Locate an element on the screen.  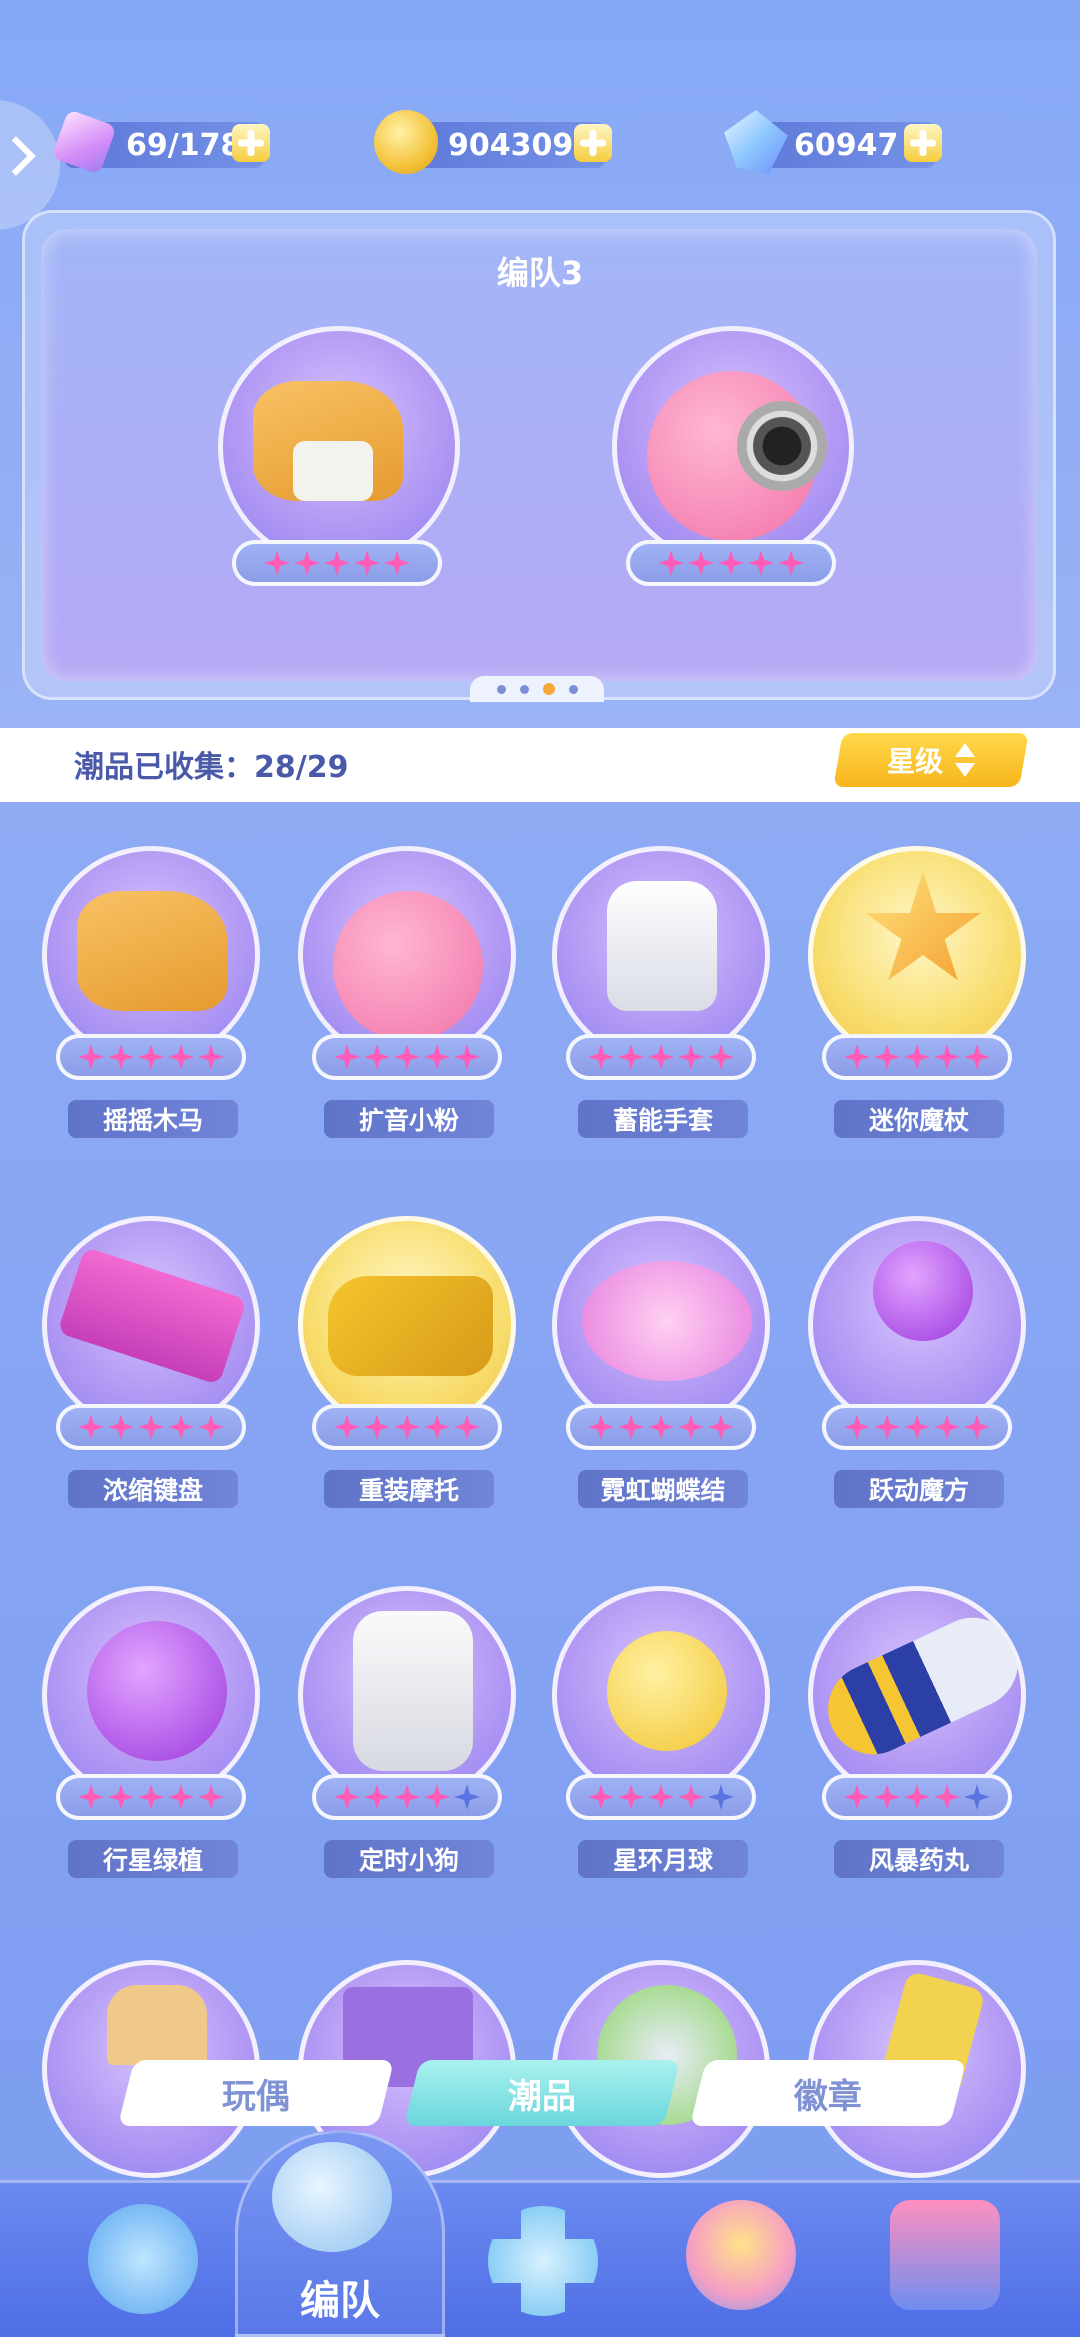
bow-art is located at coordinates (667, 1321).